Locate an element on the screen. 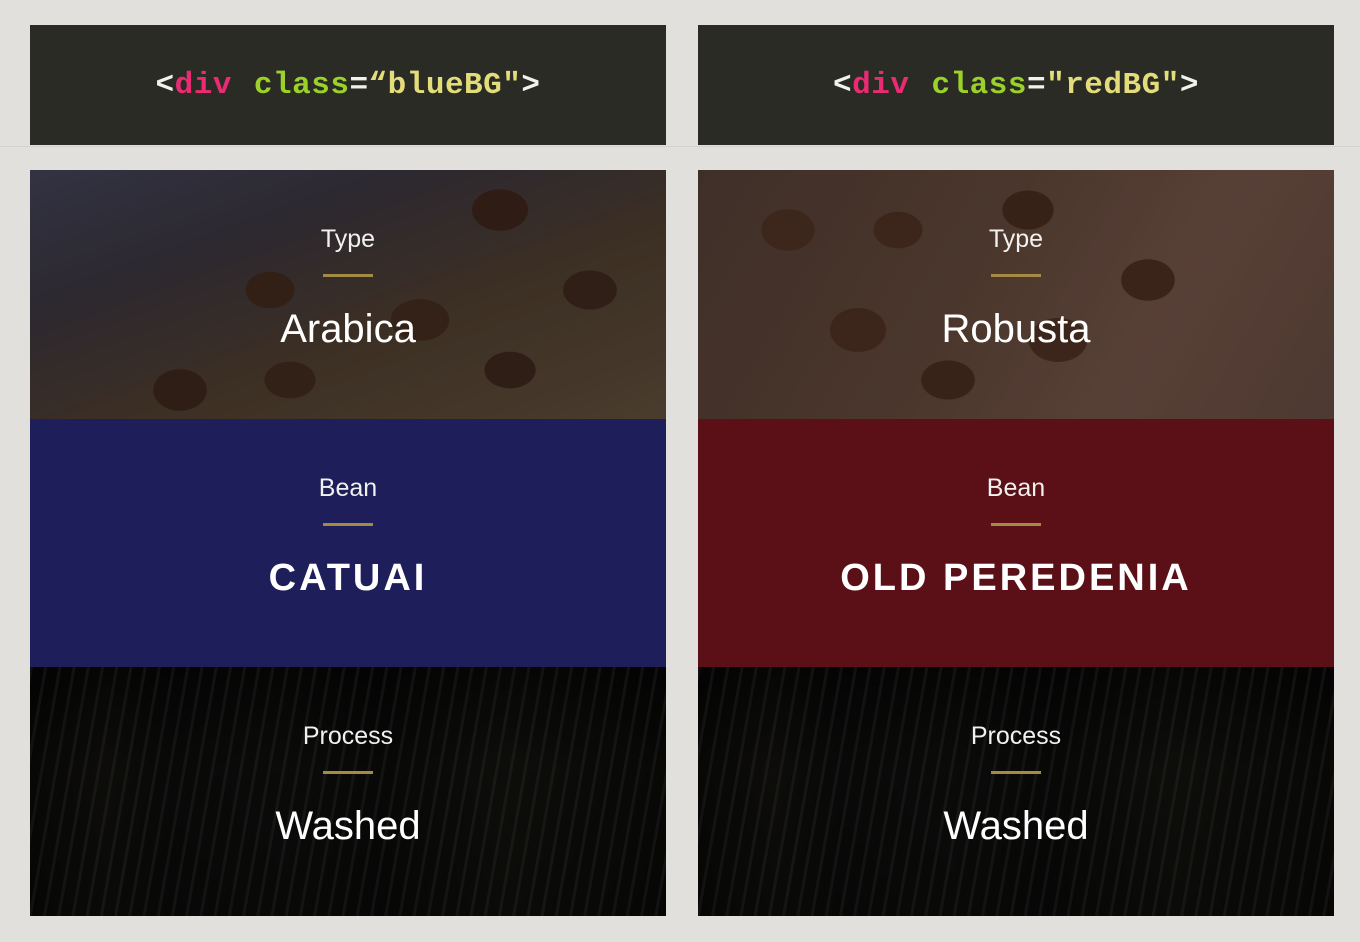  code-value: "redBG" is located at coordinates (1113, 85).